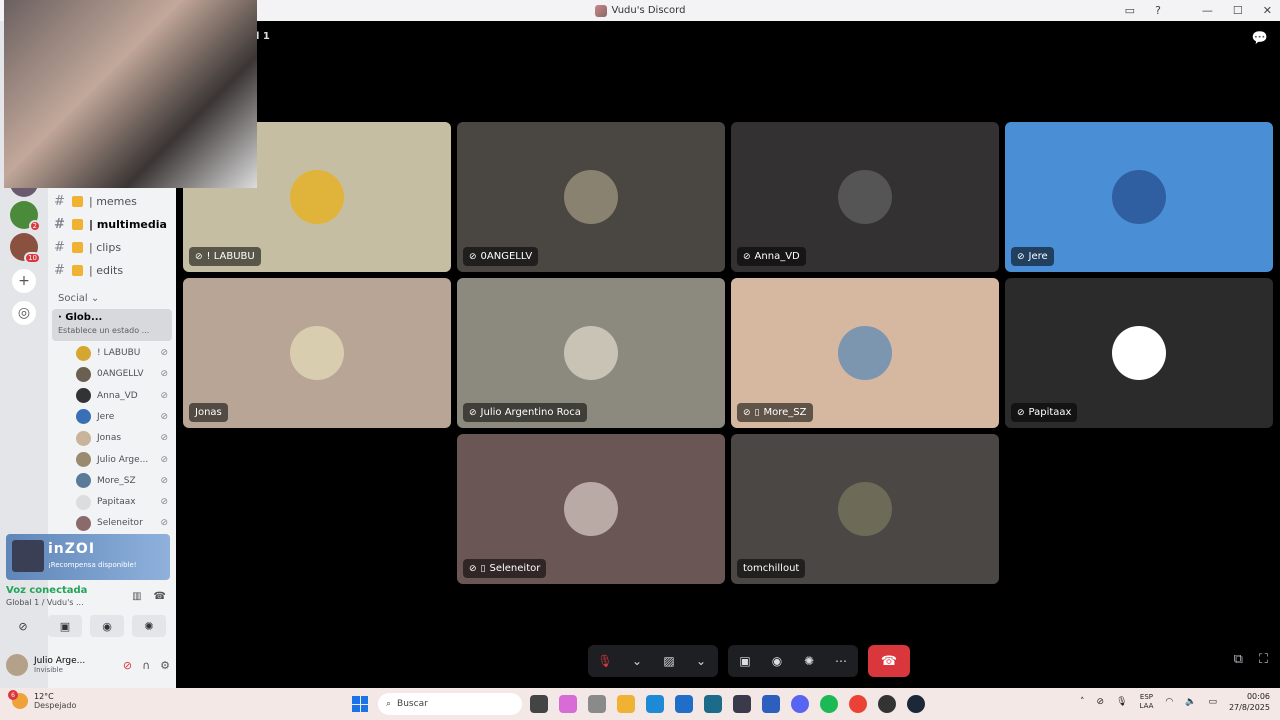 This screenshot has height=720, width=1280. Describe the element at coordinates (24, 281) in the screenshot. I see `add-server-icon: +` at that location.